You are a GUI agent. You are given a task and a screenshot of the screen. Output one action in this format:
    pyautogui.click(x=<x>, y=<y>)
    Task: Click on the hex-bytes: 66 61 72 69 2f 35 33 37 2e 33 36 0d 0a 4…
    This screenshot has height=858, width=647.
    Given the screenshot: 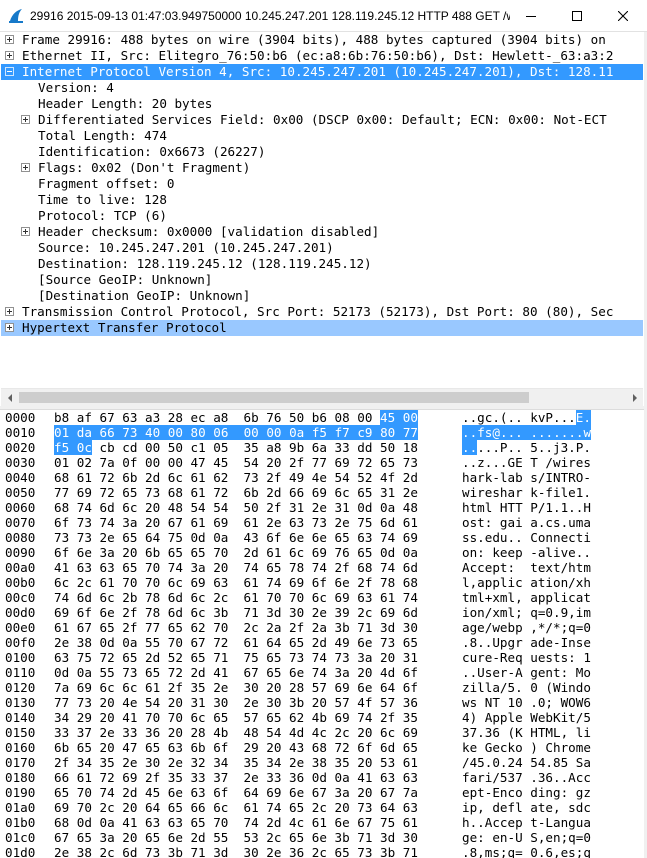 What is the action you would take?
    pyautogui.click(x=236, y=777)
    